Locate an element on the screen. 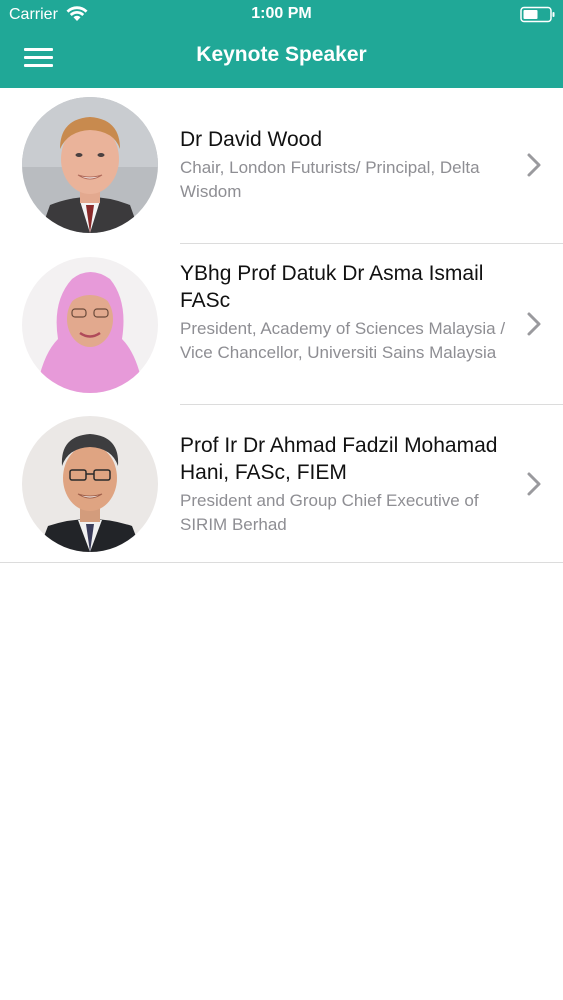 The height and width of the screenshot is (1000, 563). status-time: 1:00 PM is located at coordinates (281, 13).